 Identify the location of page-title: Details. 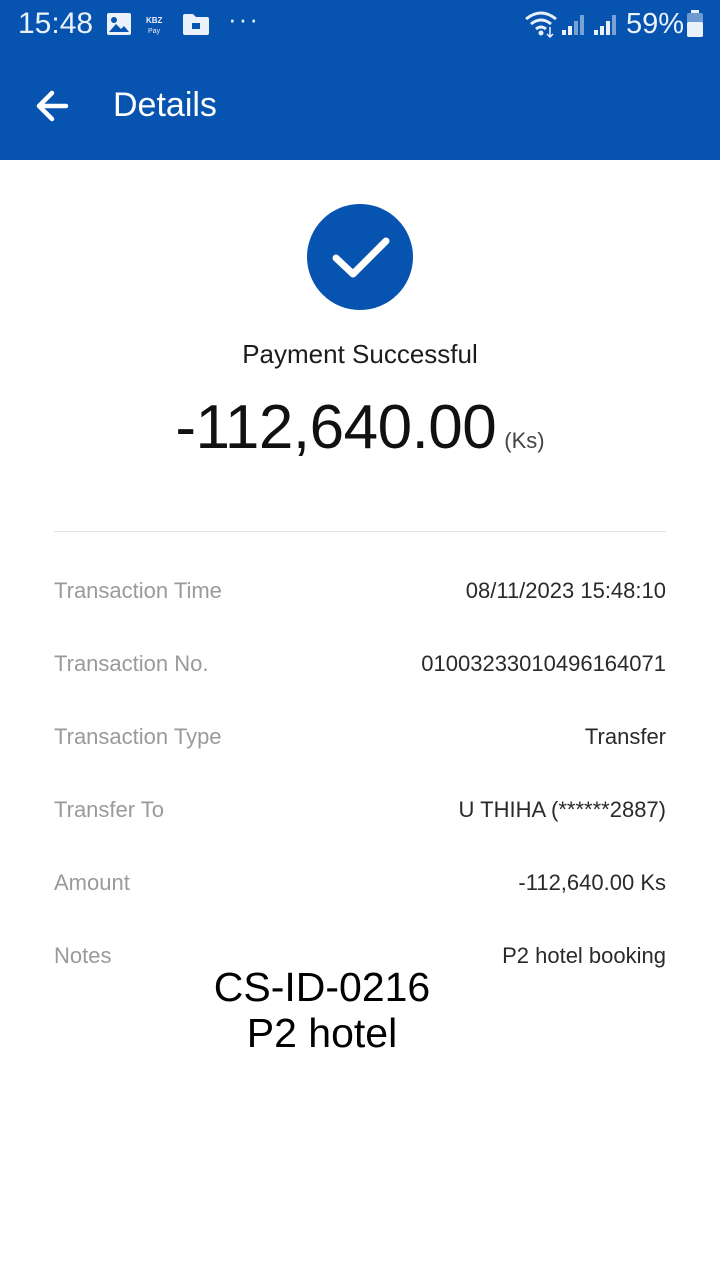
(165, 105).